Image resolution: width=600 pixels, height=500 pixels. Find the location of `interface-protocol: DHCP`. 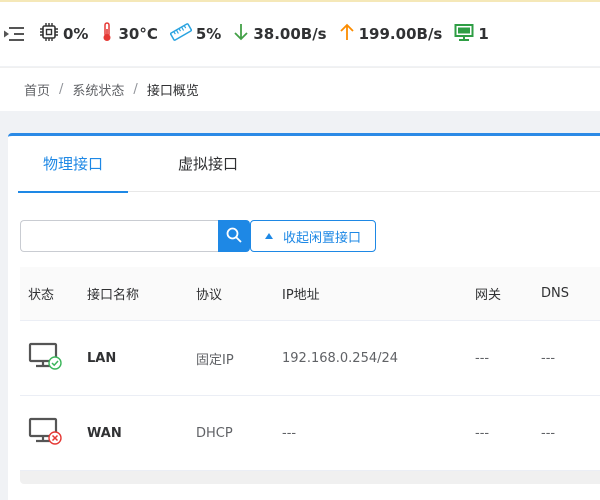

interface-protocol: DHCP is located at coordinates (214, 433).